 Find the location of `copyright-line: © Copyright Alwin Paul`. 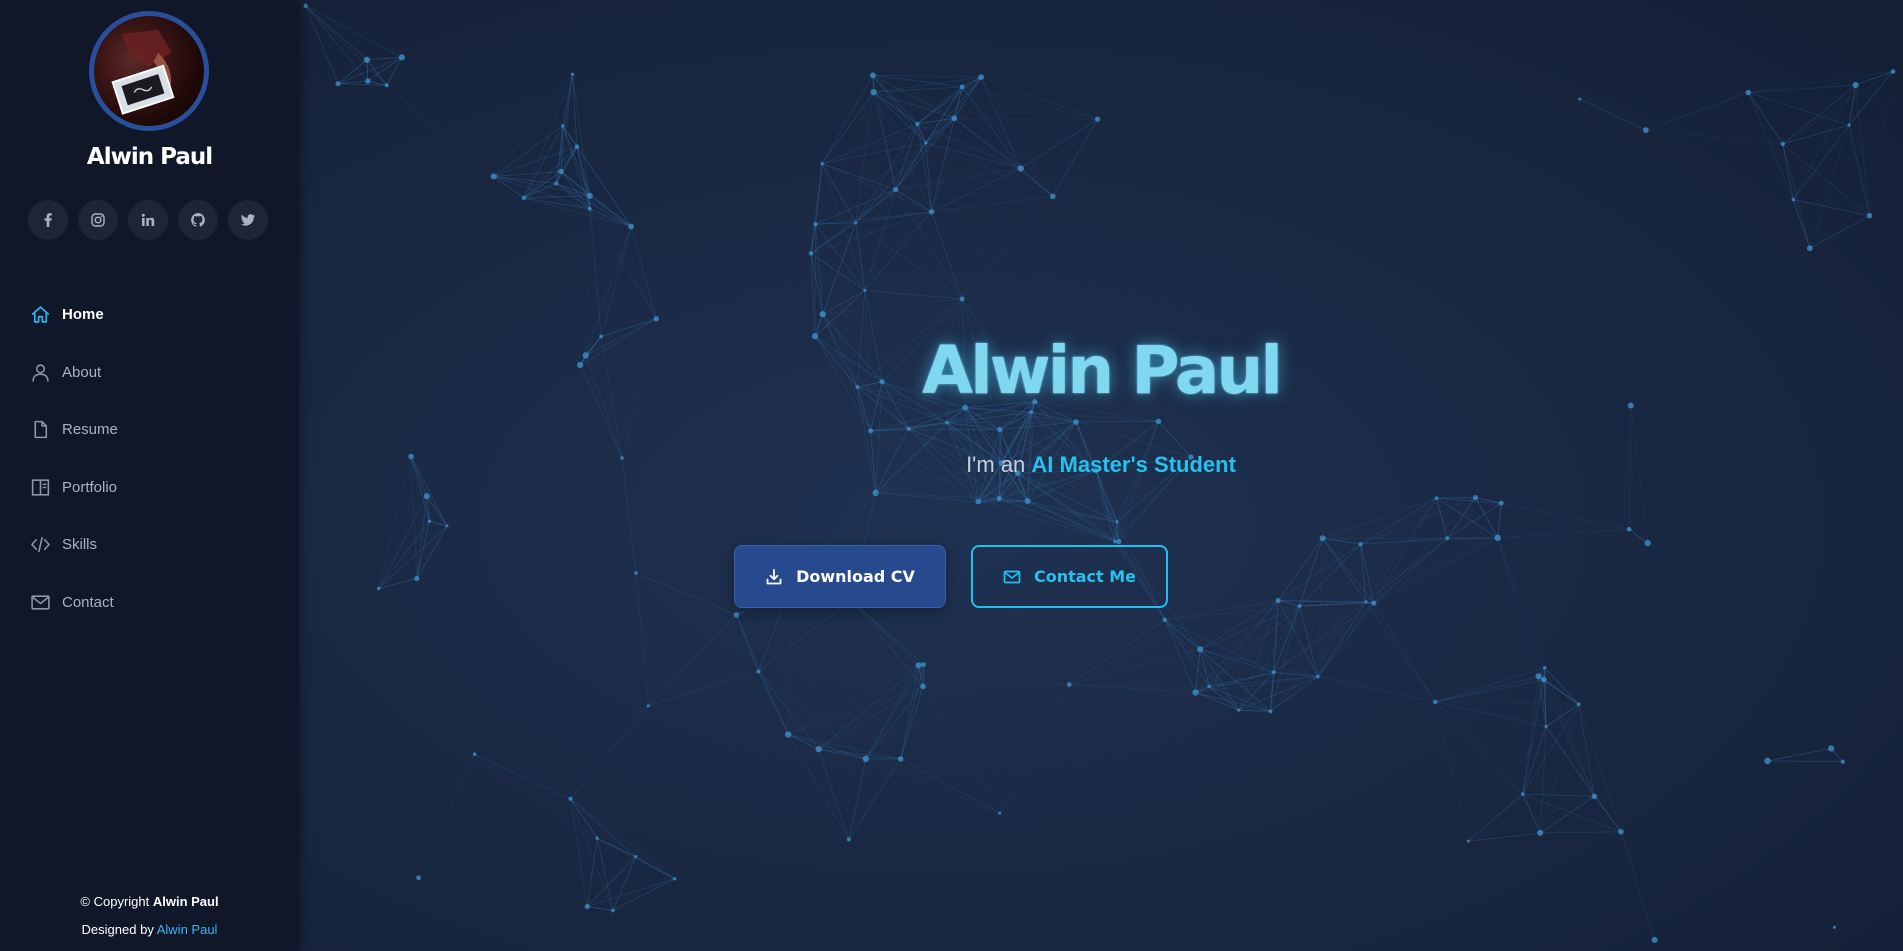

copyright-line: © Copyright Alwin Paul is located at coordinates (149, 902).